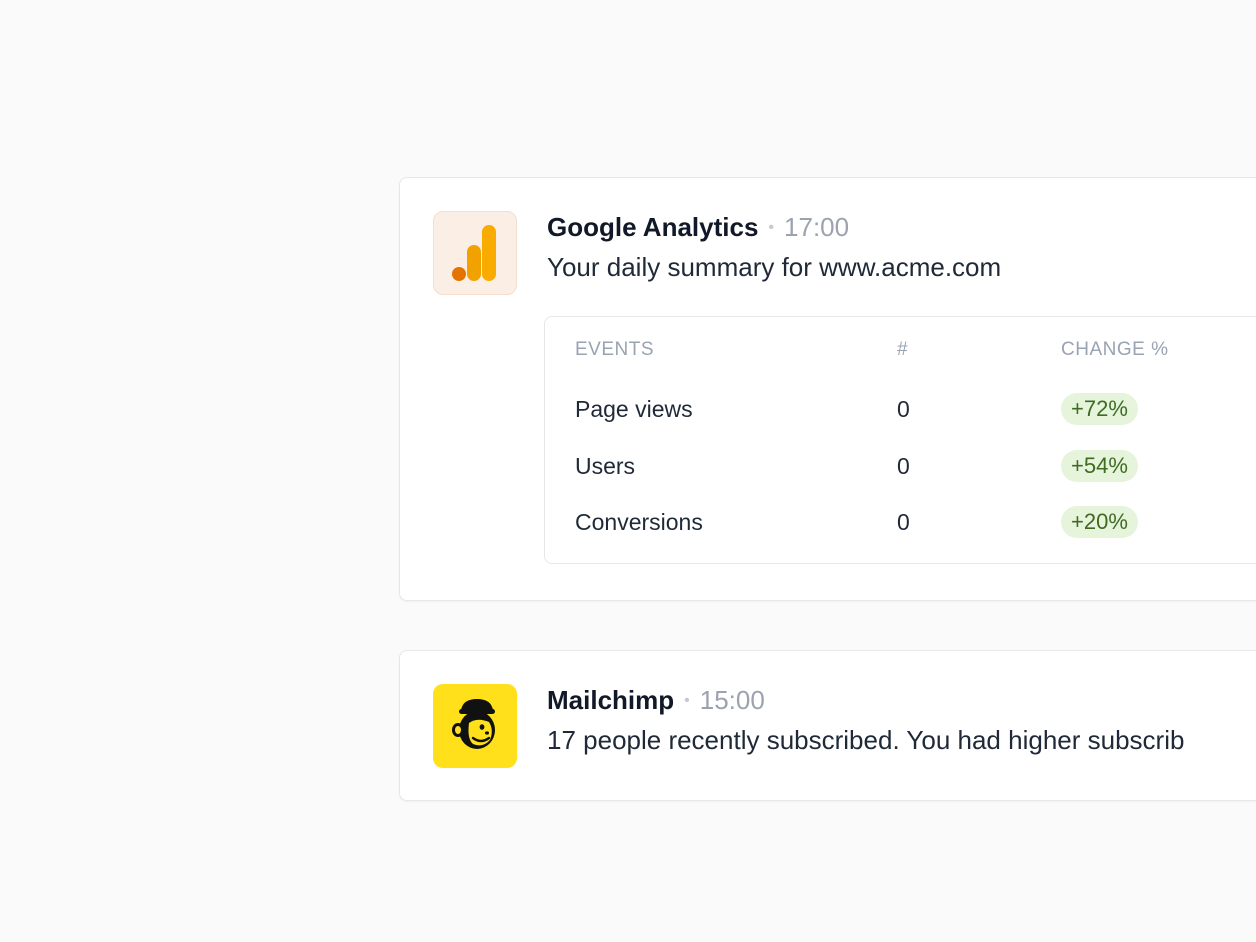 This screenshot has width=1256, height=942. I want to click on notification-message: Your daily summary for www.acme.com, so click(774, 267).